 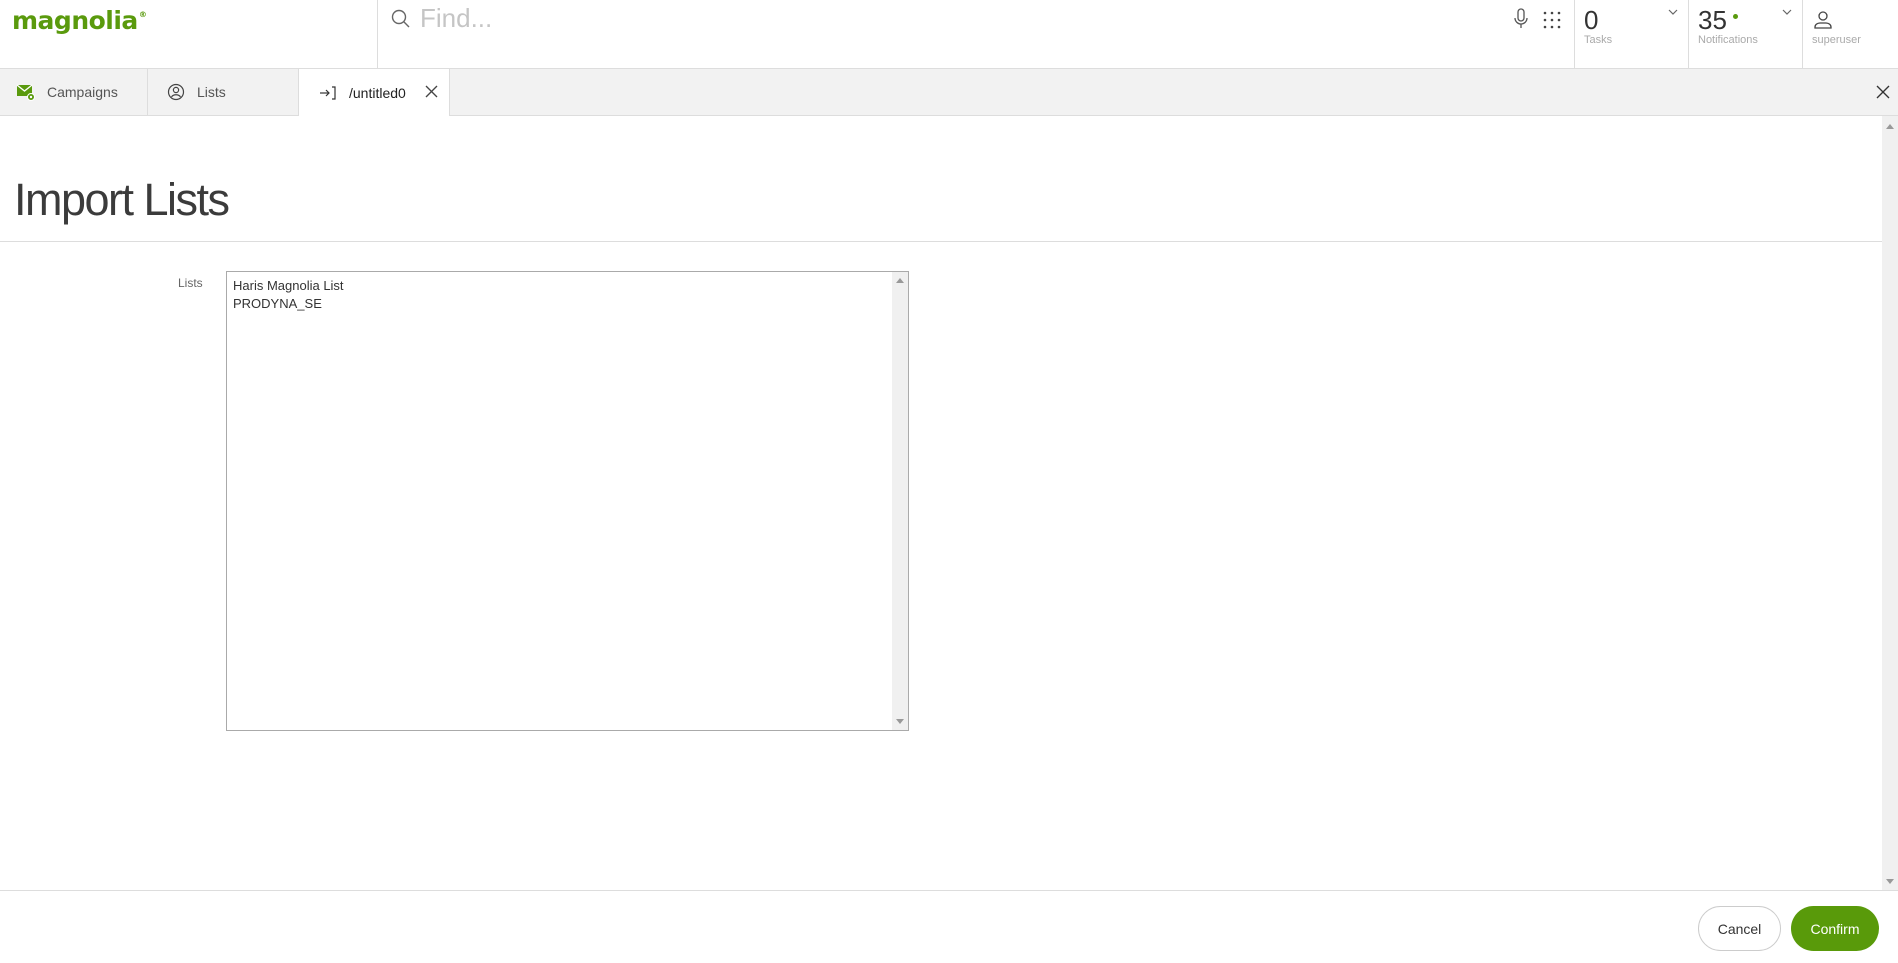 I want to click on tab-untitled0: /untitled0, so click(x=374, y=92).